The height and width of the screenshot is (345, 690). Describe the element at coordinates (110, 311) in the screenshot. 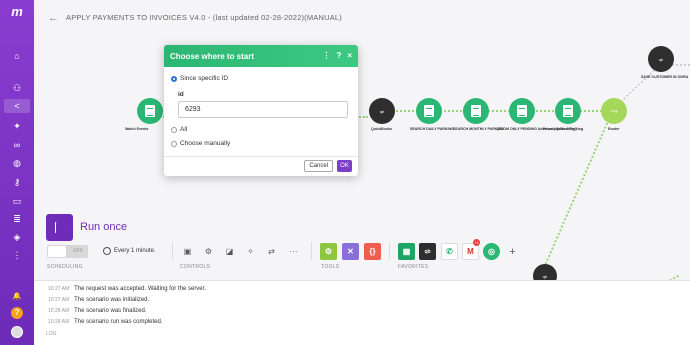

I see `log-text: The scenario was finalized.` at that location.